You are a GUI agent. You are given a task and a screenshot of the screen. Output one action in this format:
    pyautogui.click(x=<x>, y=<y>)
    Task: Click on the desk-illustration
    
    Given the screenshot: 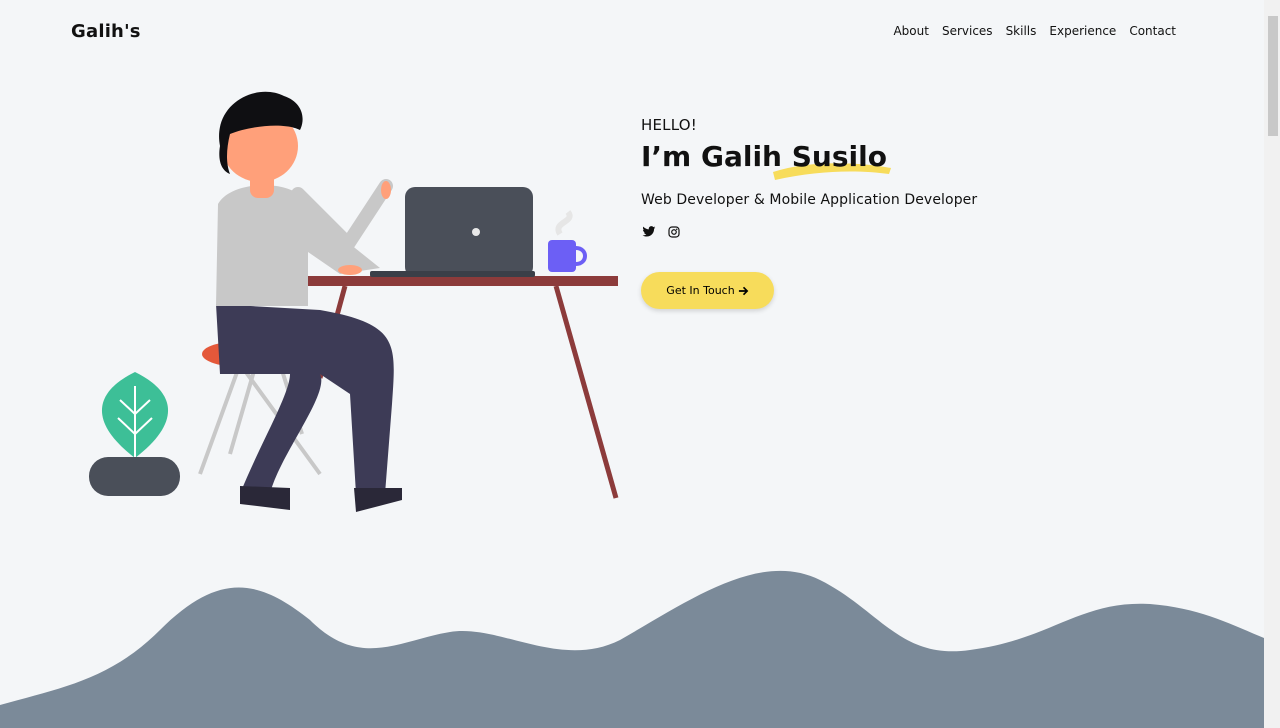 What is the action you would take?
    pyautogui.click(x=453, y=387)
    